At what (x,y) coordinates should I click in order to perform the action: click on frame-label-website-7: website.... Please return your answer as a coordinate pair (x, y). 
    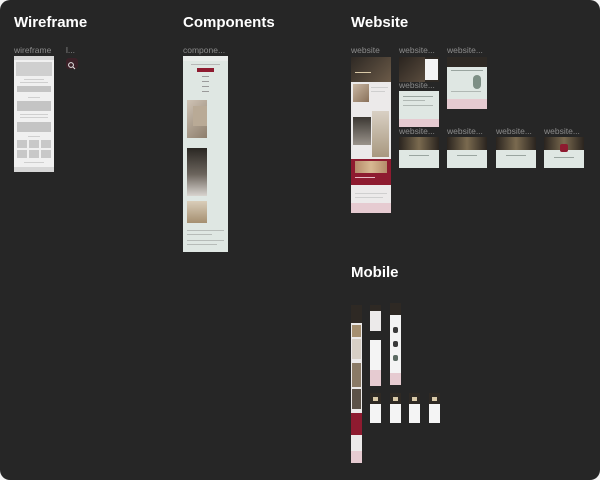
    Looking at the image, I should click on (514, 131).